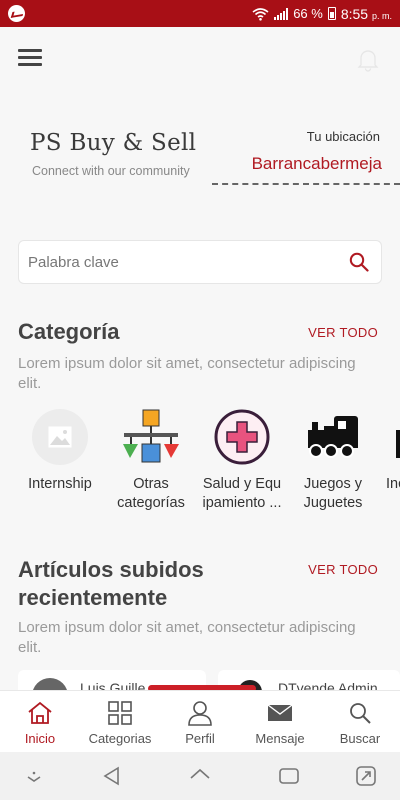  I want to click on nav-label: Buscar, so click(360, 738).